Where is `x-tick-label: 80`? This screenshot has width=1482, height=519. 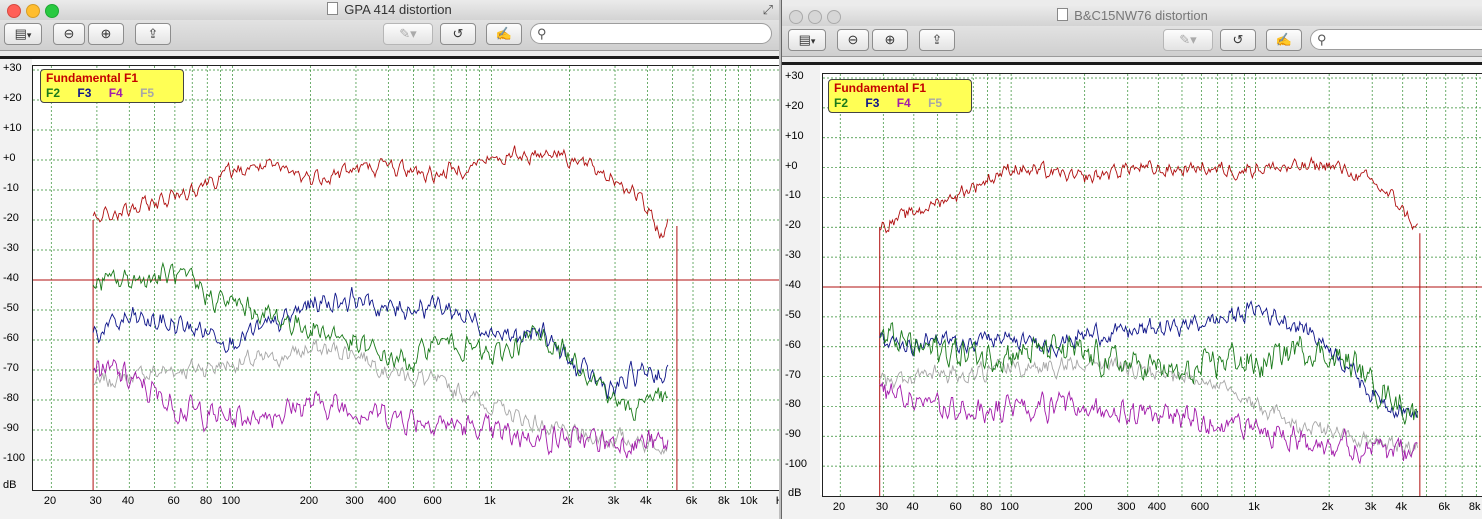 x-tick-label: 80 is located at coordinates (206, 501).